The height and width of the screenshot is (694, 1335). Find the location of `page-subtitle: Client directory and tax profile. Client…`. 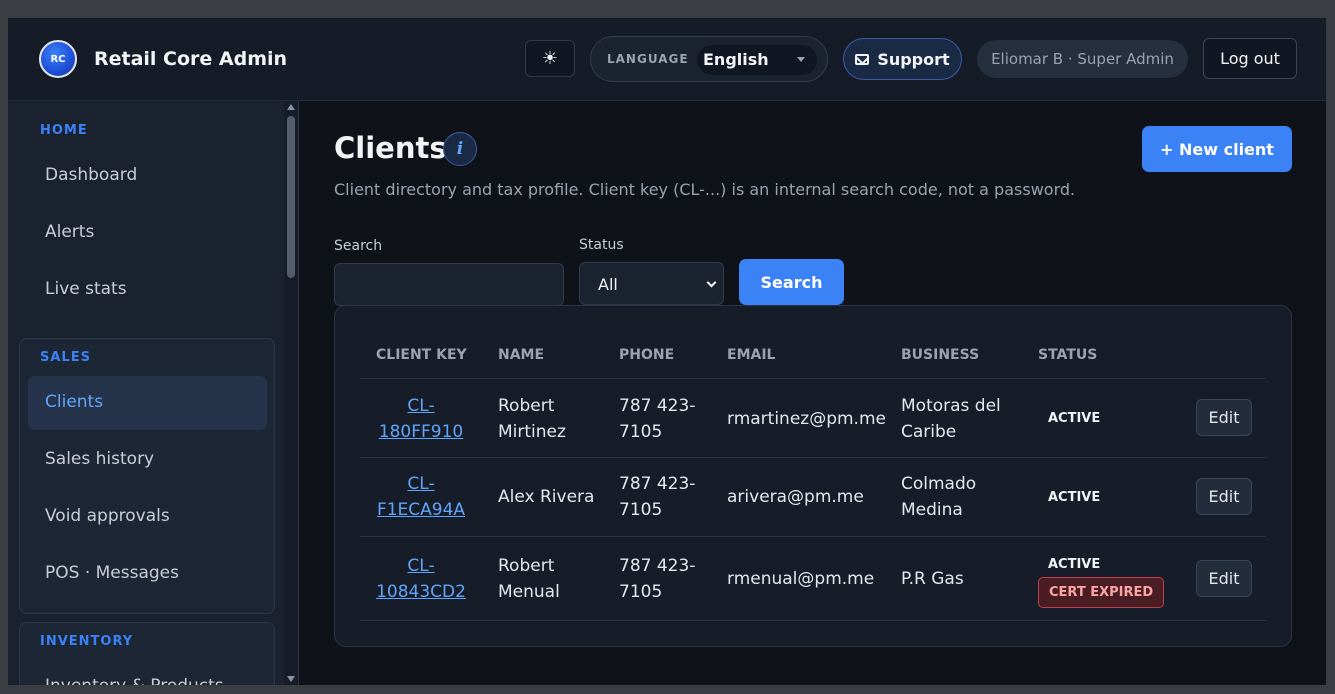

page-subtitle: Client directory and tax profile. Client… is located at coordinates (705, 189).